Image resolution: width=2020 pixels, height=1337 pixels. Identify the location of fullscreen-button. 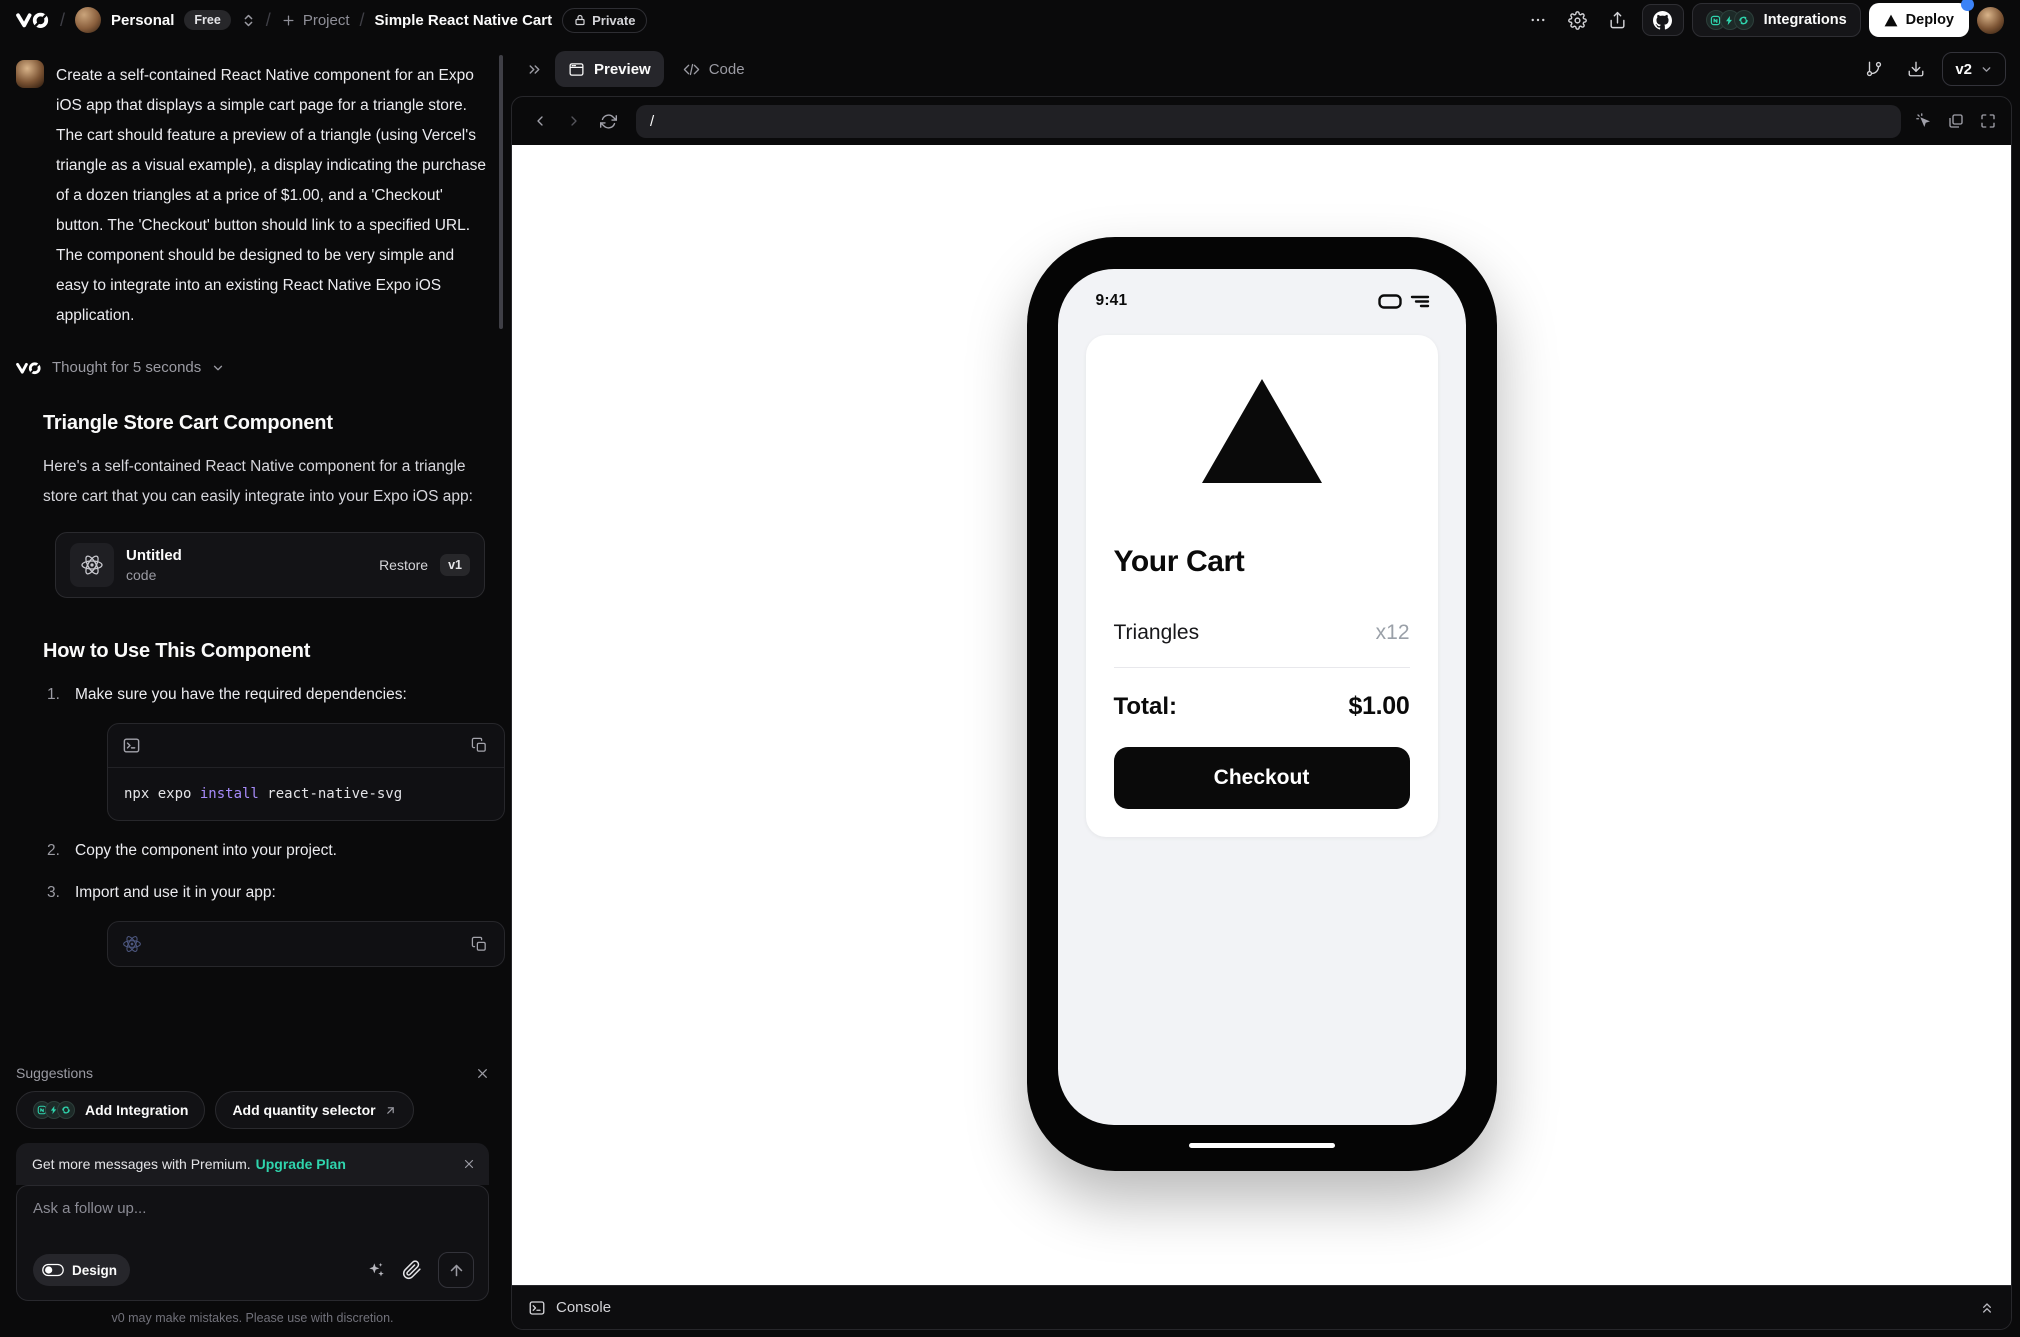
(1988, 121).